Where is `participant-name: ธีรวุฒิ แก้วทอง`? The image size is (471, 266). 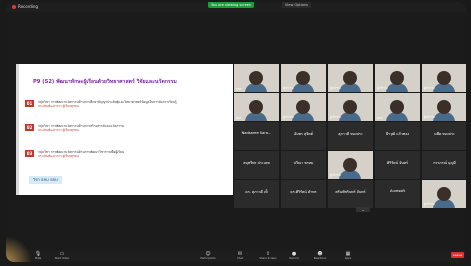 participant-name: ธีรวุฒิ แก้วทอง is located at coordinates (397, 134).